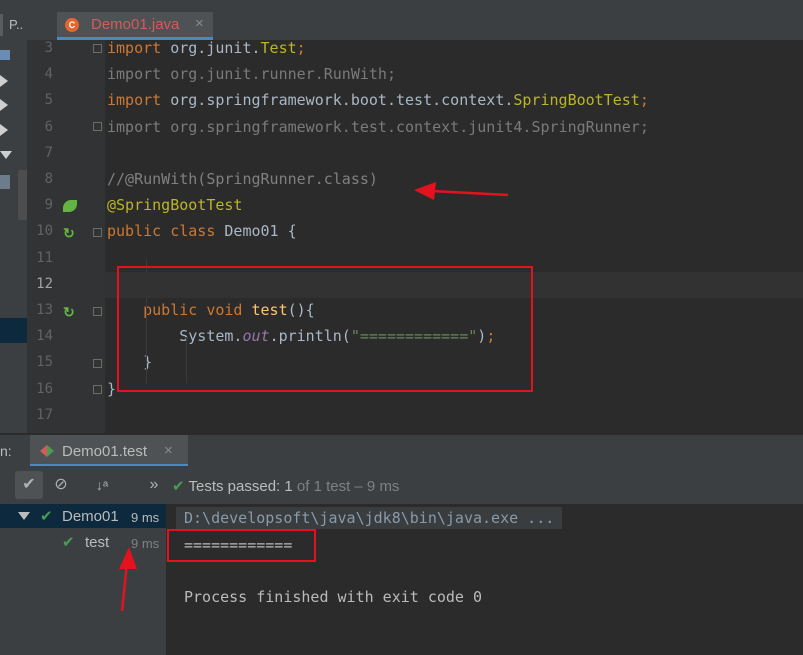  I want to click on run-label: n:, so click(6, 451).